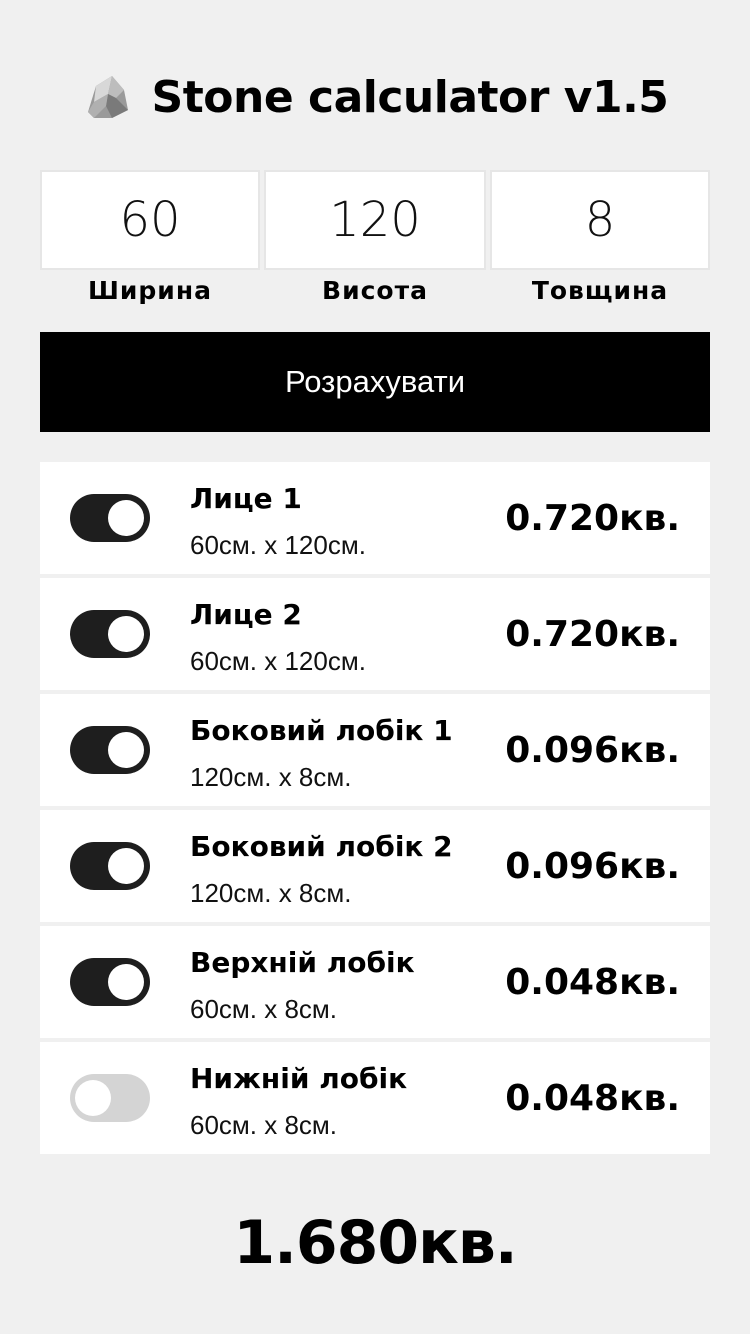 The image size is (750, 1334). What do you see at coordinates (302, 962) in the screenshot?
I see `piece-name: Верхній лобік` at bounding box center [302, 962].